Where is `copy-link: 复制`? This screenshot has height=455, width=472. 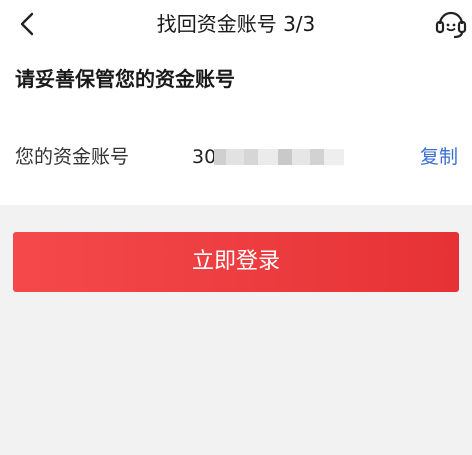 copy-link: 复制 is located at coordinates (439, 157).